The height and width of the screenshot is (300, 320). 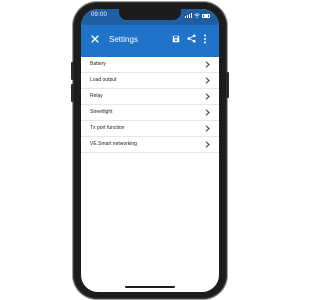 What do you see at coordinates (95, 39) in the screenshot?
I see `close-icon` at bounding box center [95, 39].